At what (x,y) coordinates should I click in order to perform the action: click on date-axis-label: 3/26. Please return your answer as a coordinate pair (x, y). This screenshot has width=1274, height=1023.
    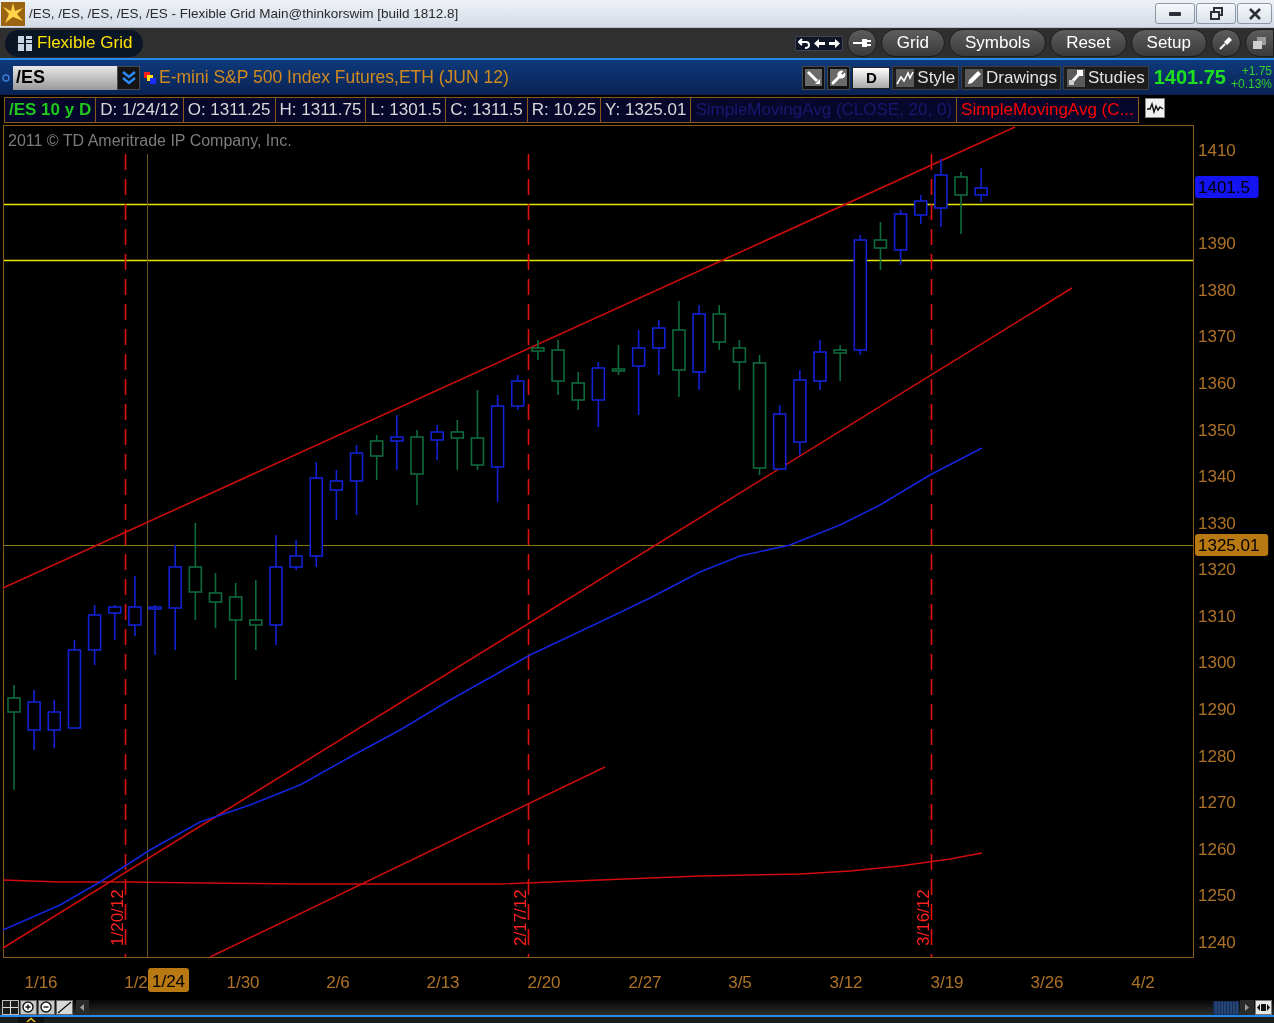
    Looking at the image, I should click on (1047, 982).